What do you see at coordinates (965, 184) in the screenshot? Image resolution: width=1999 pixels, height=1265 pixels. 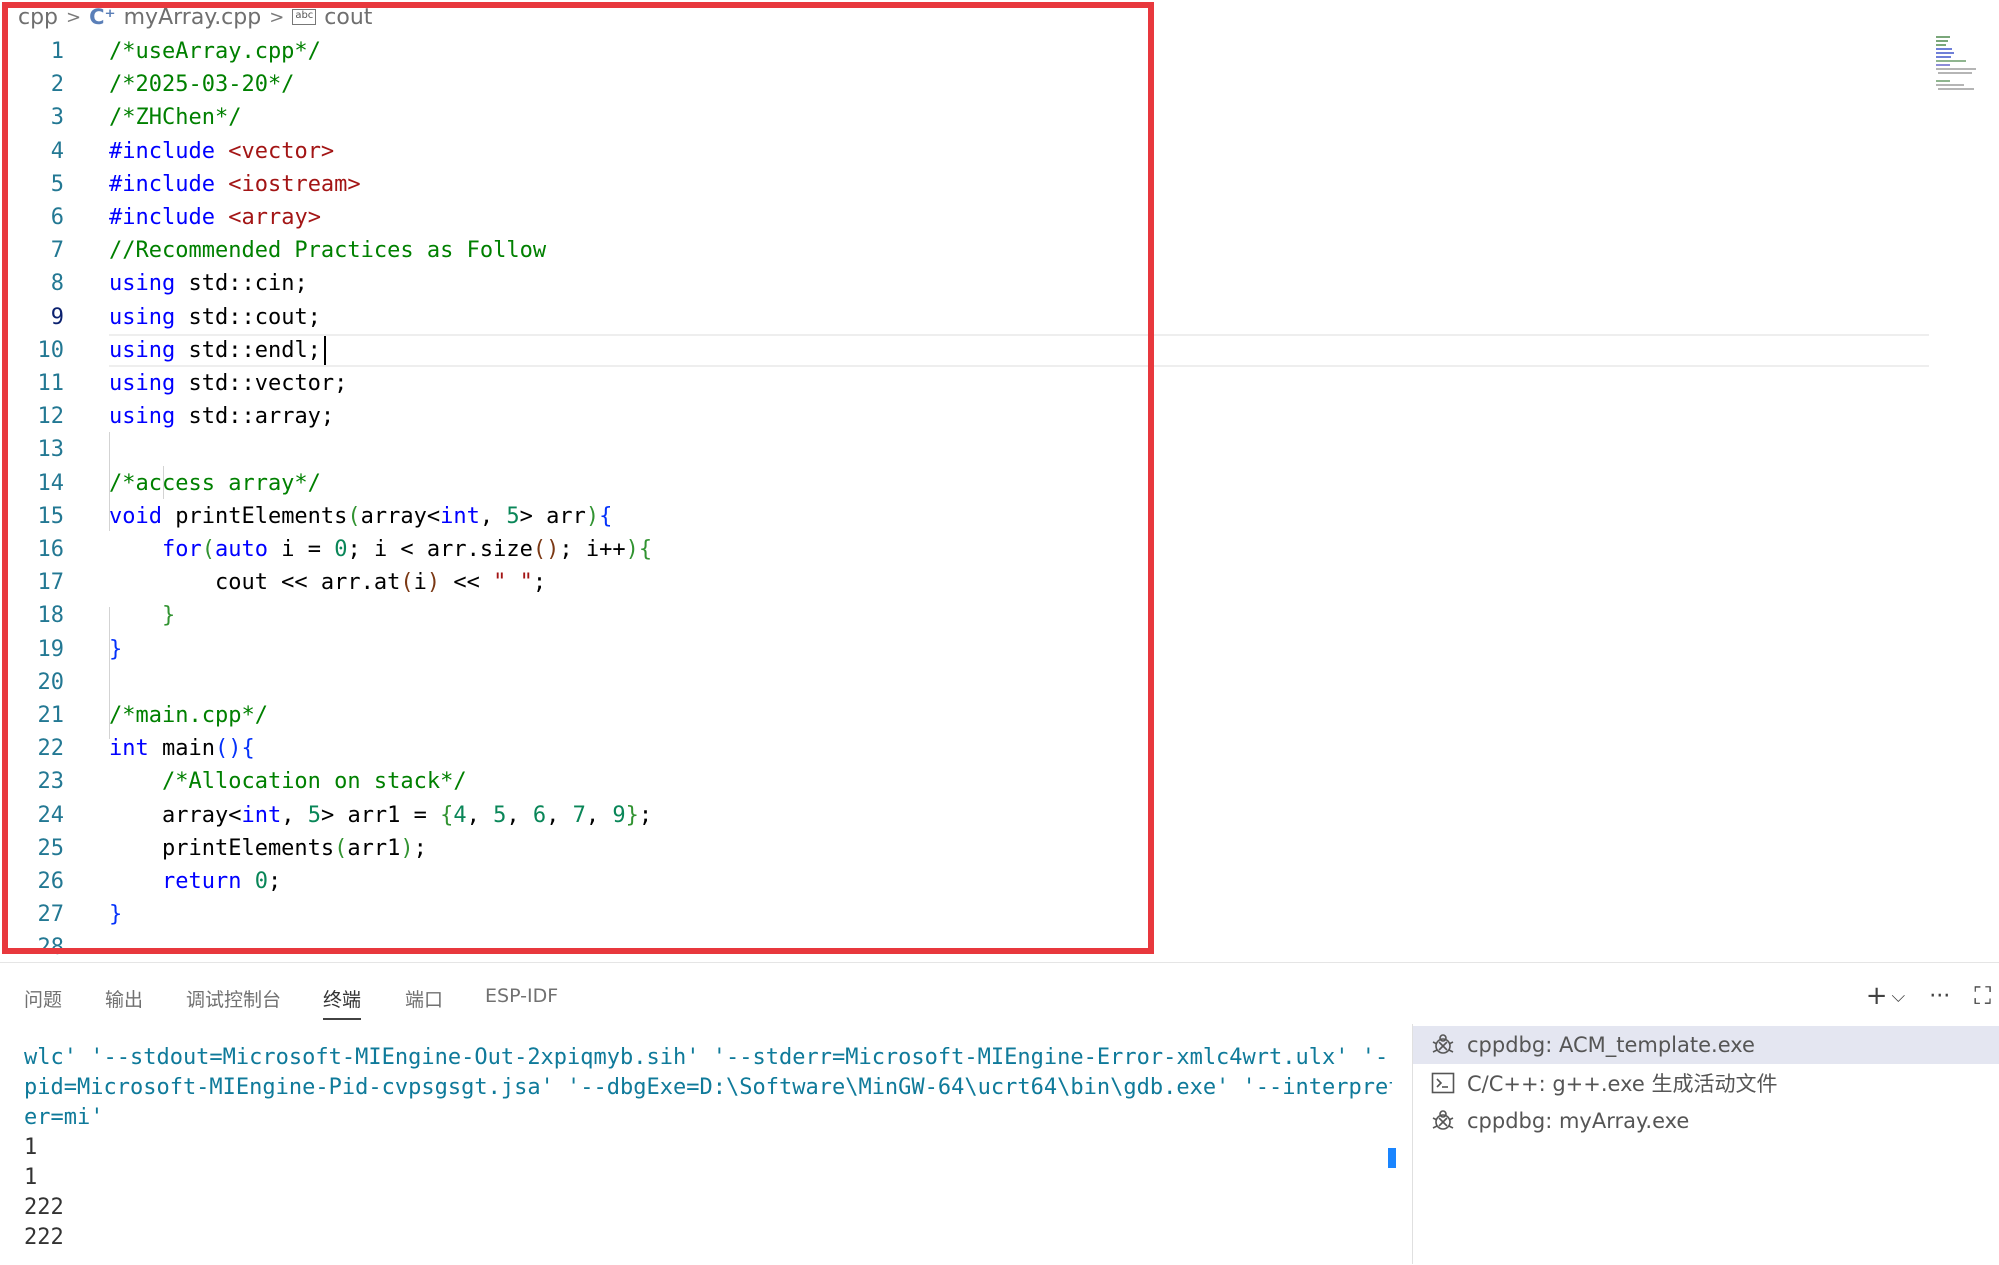 I see `code-line: 5 #include <iostream>` at bounding box center [965, 184].